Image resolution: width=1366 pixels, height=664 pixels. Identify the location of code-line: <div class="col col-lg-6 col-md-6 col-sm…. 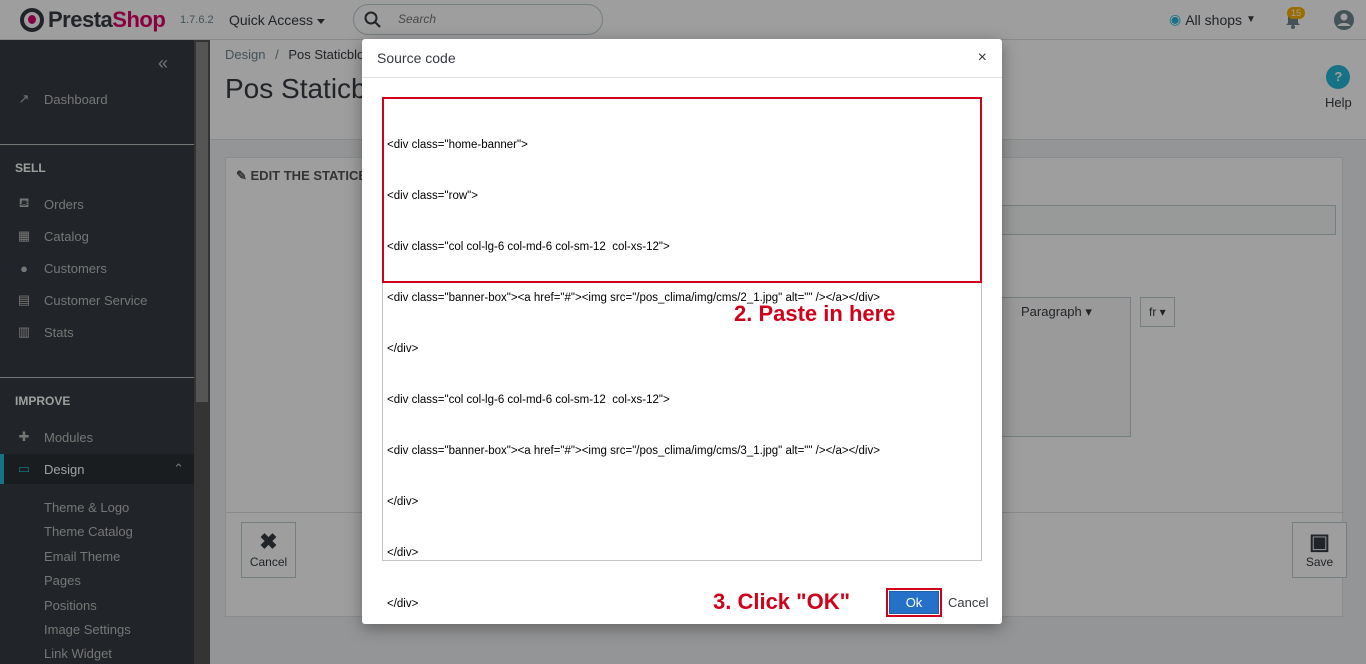
(528, 400).